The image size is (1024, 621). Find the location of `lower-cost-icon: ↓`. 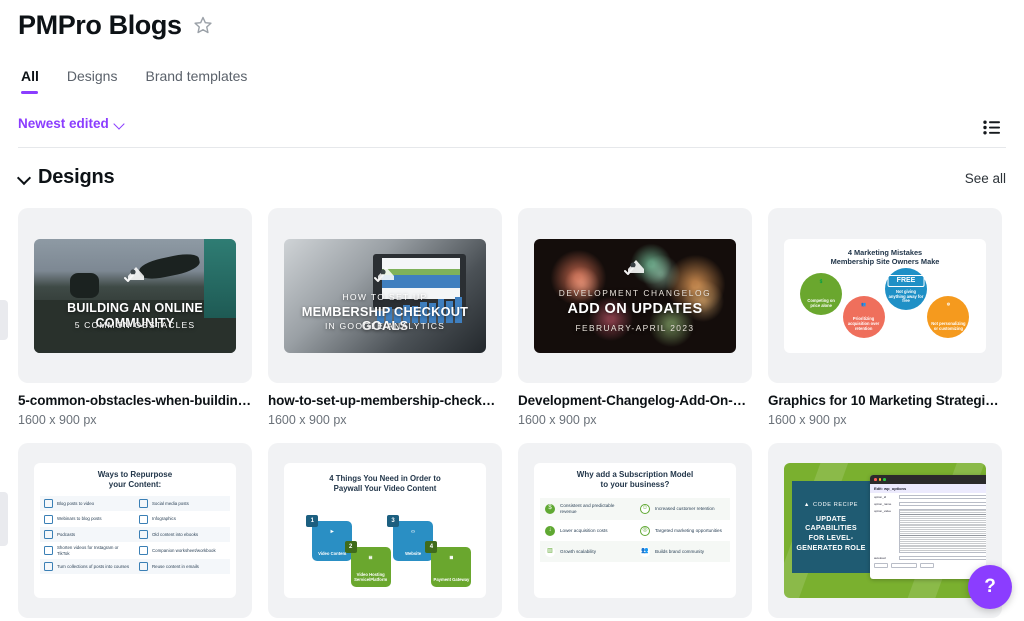

lower-cost-icon: ↓ is located at coordinates (550, 530).